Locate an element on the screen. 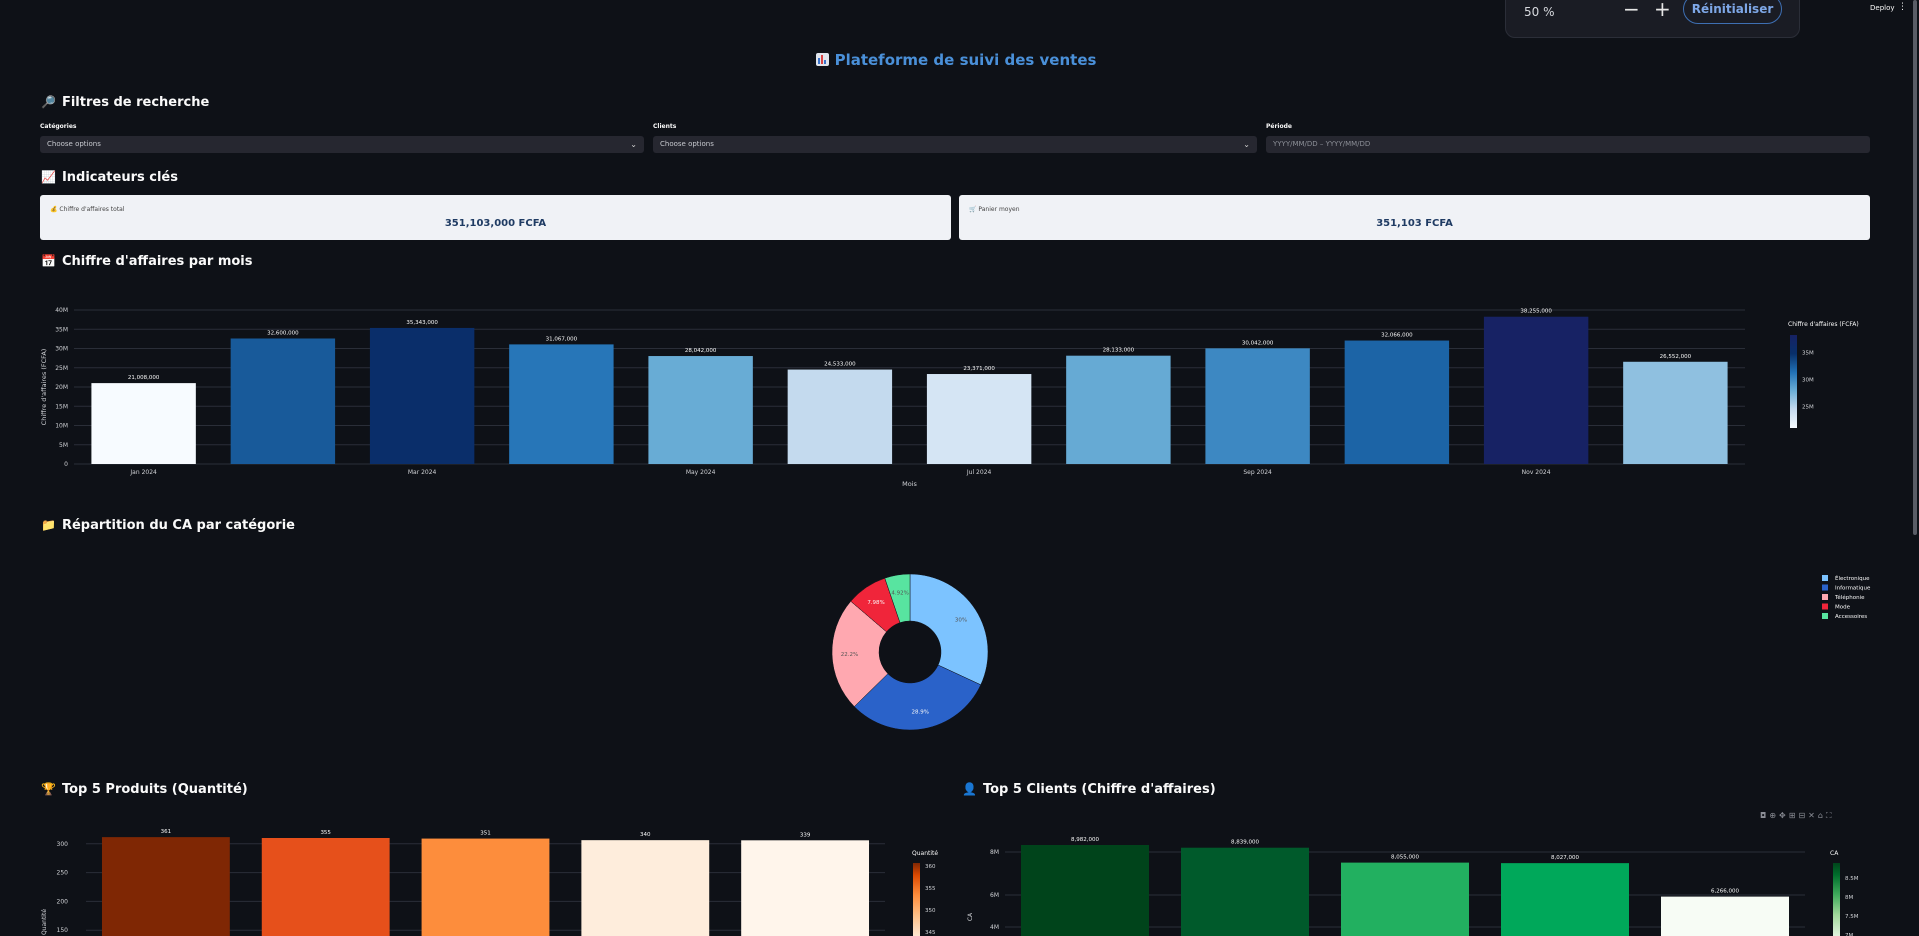  bar-data-label: 355 is located at coordinates (325, 833).